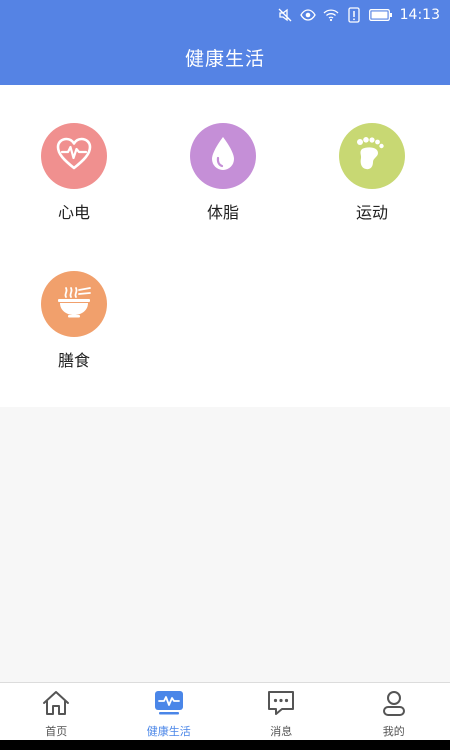 The image size is (450, 750). I want to click on tab-health-life: 健康生活, so click(169, 711).